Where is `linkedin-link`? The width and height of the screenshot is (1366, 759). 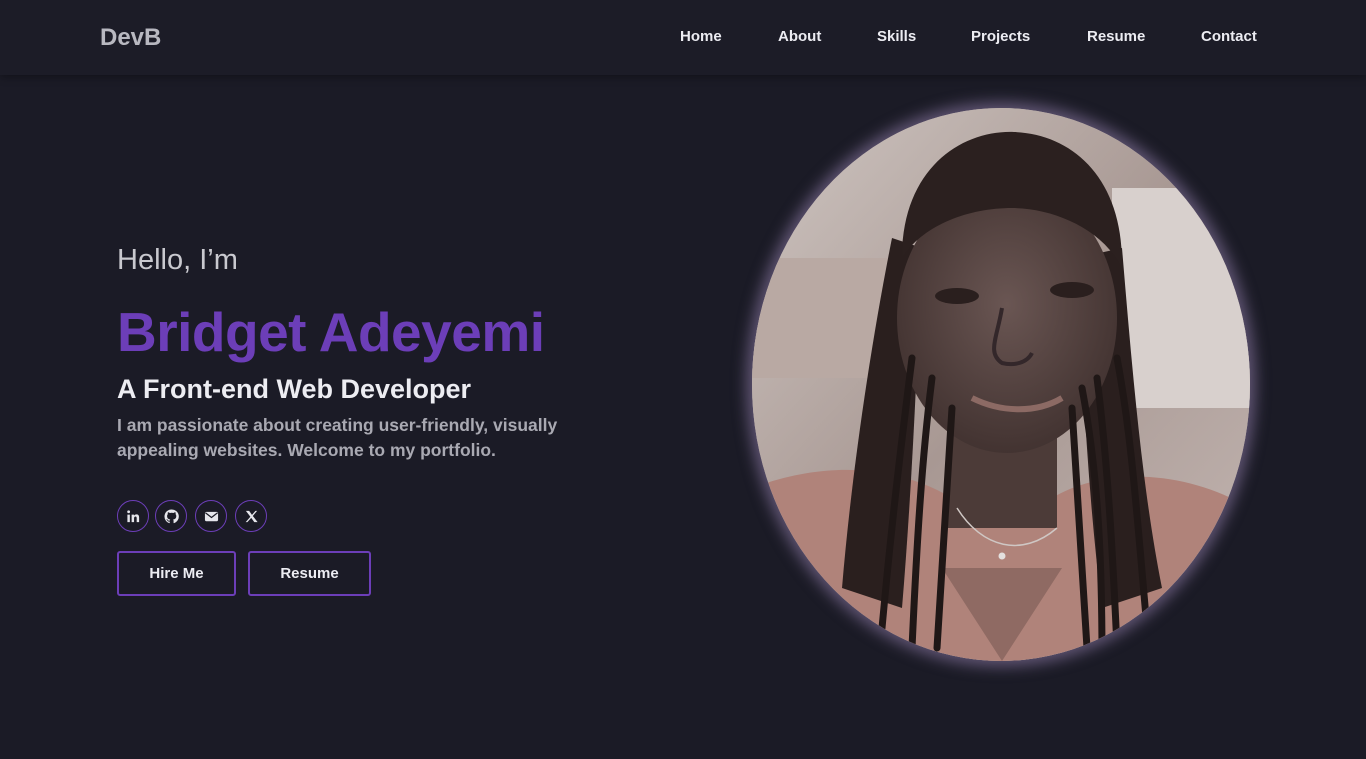 linkedin-link is located at coordinates (133, 516).